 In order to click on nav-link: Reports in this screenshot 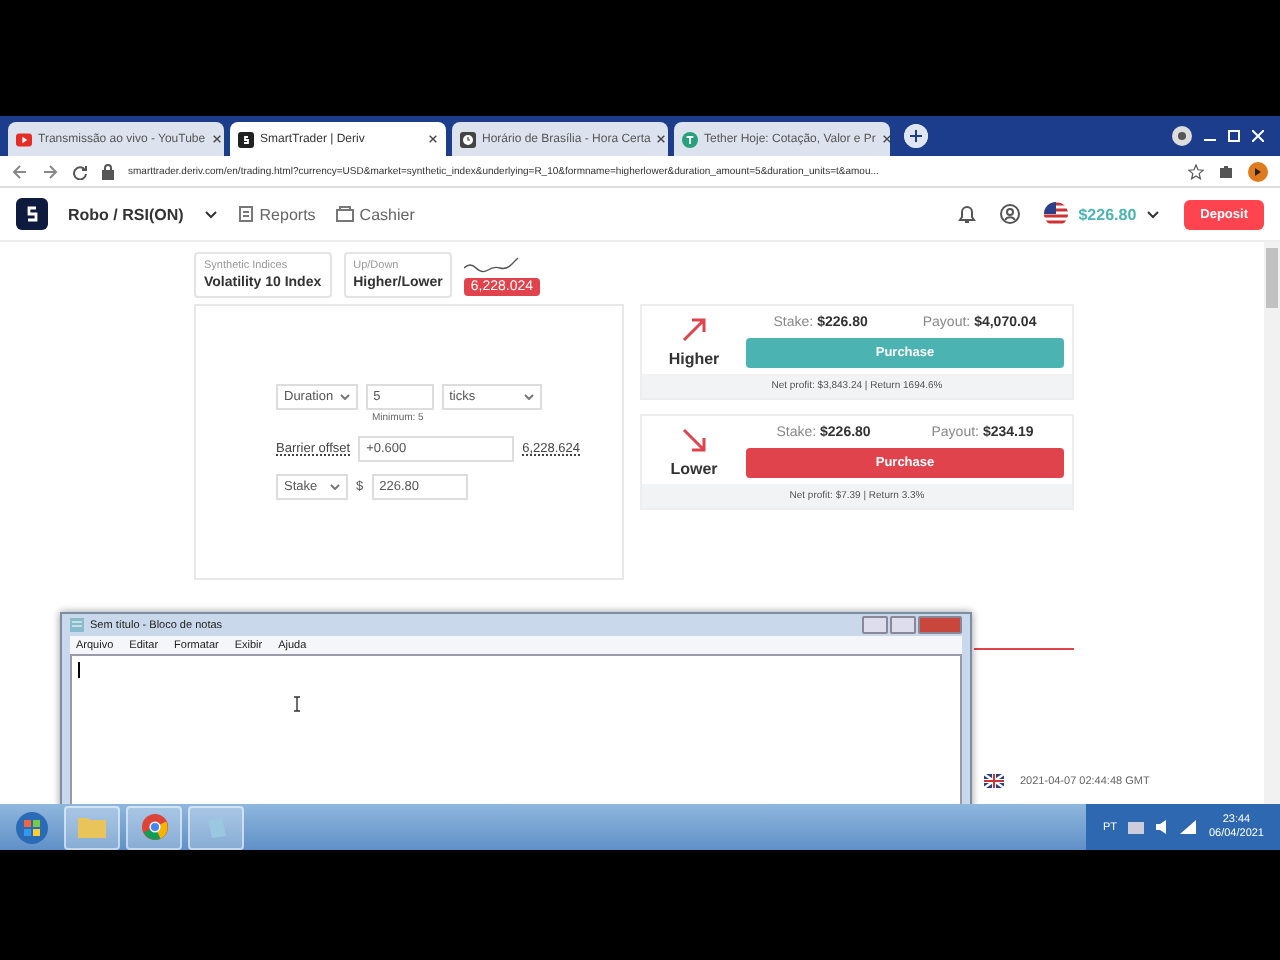, I will do `click(287, 214)`.